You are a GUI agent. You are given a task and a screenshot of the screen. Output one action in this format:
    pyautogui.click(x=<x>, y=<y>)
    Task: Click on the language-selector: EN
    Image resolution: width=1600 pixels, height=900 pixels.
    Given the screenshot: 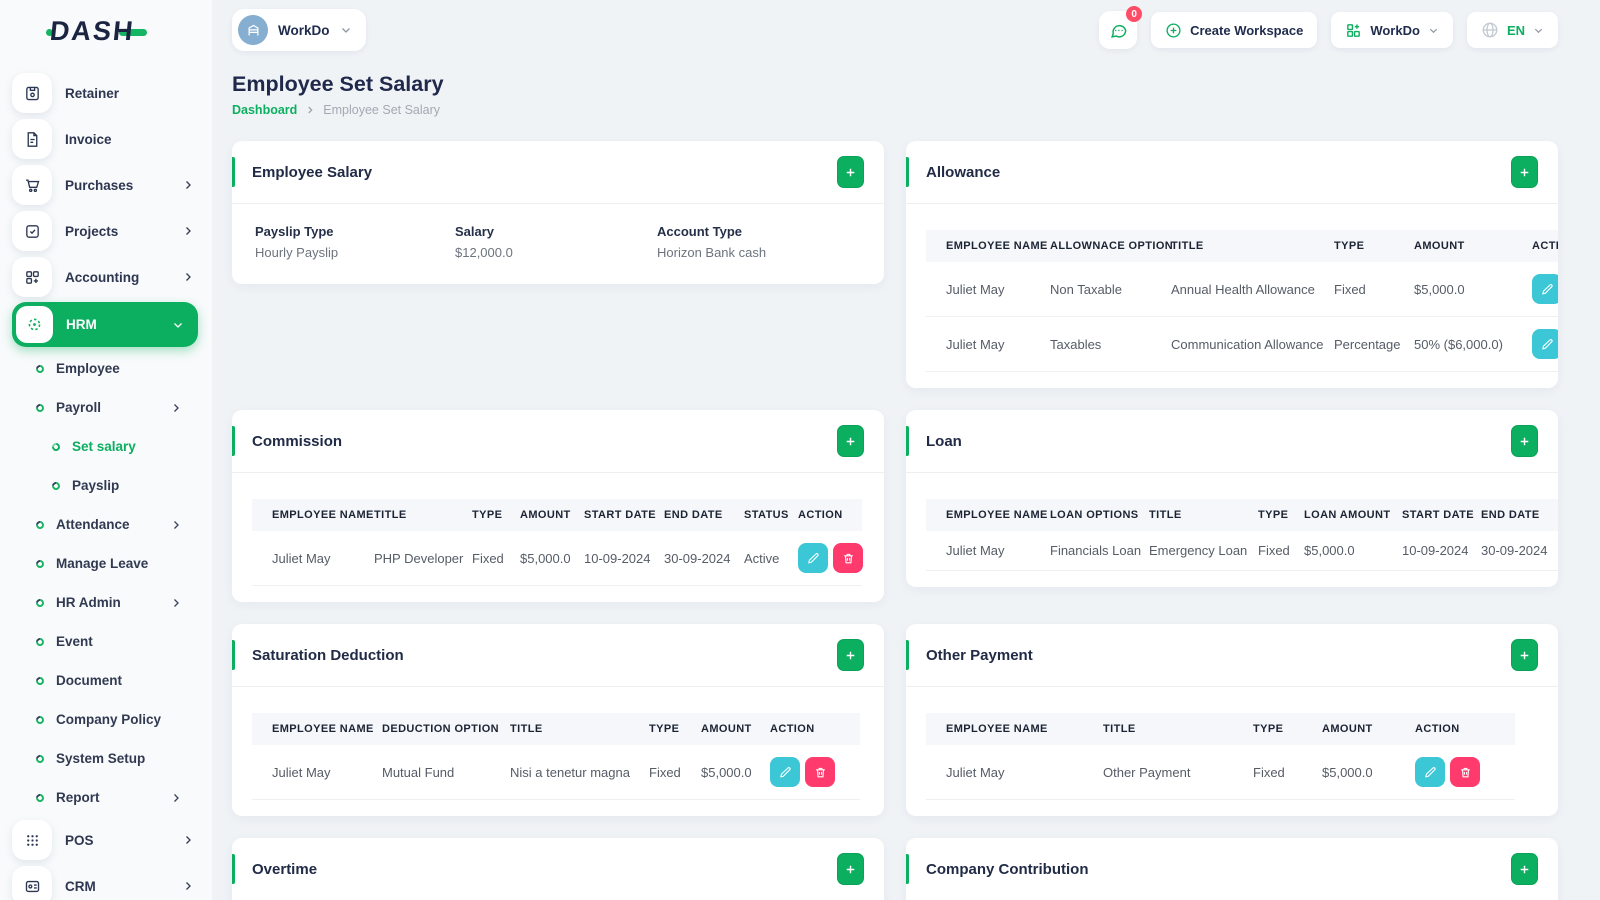 What is the action you would take?
    pyautogui.click(x=1512, y=30)
    